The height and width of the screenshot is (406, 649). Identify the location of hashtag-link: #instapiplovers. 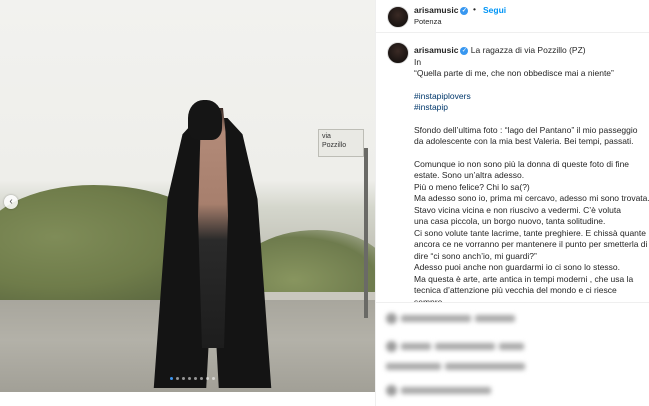
(442, 96).